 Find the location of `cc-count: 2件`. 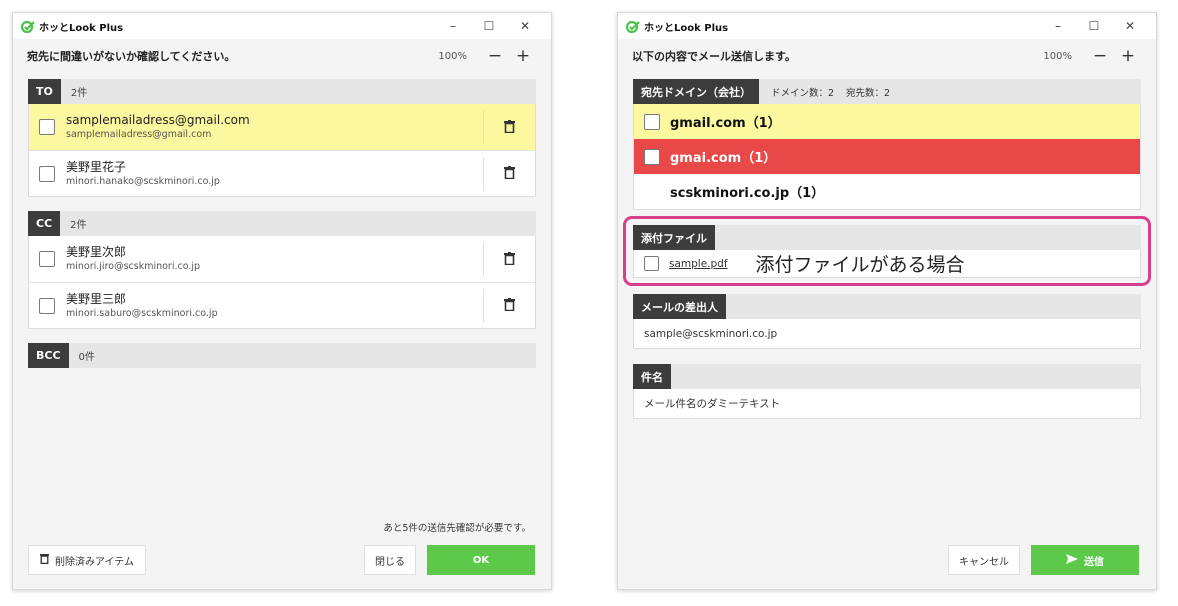

cc-count: 2件 is located at coordinates (78, 225).